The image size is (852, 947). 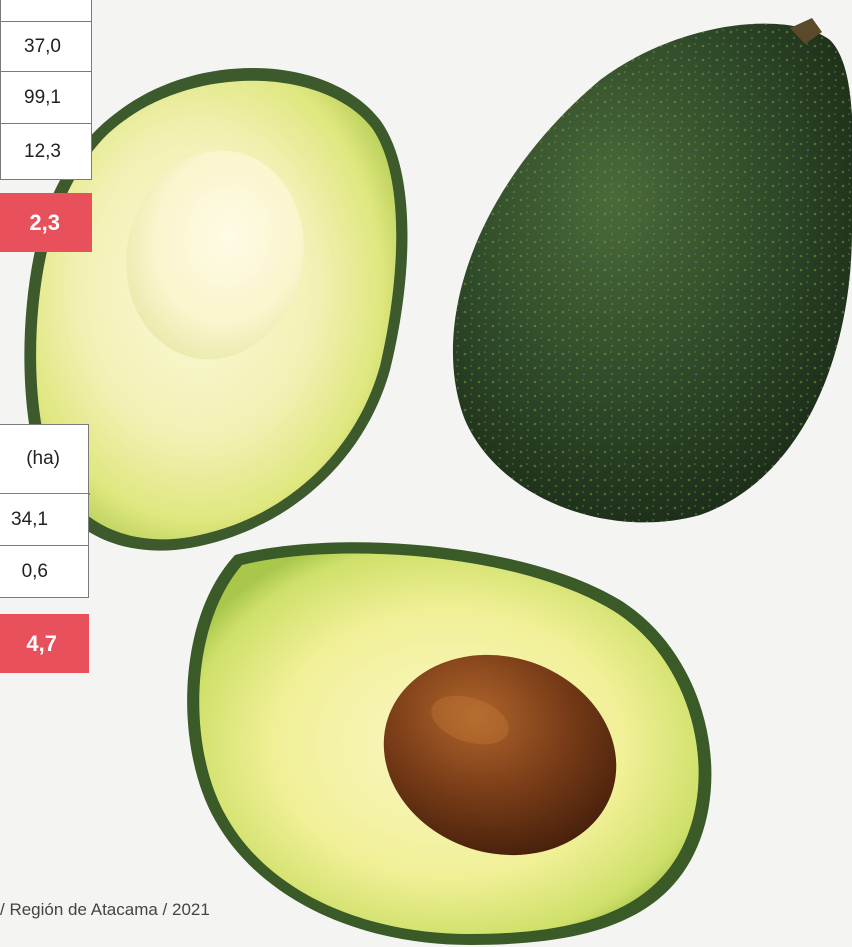 I want to click on table-bottom-total-value: 4,7, so click(x=41, y=643).